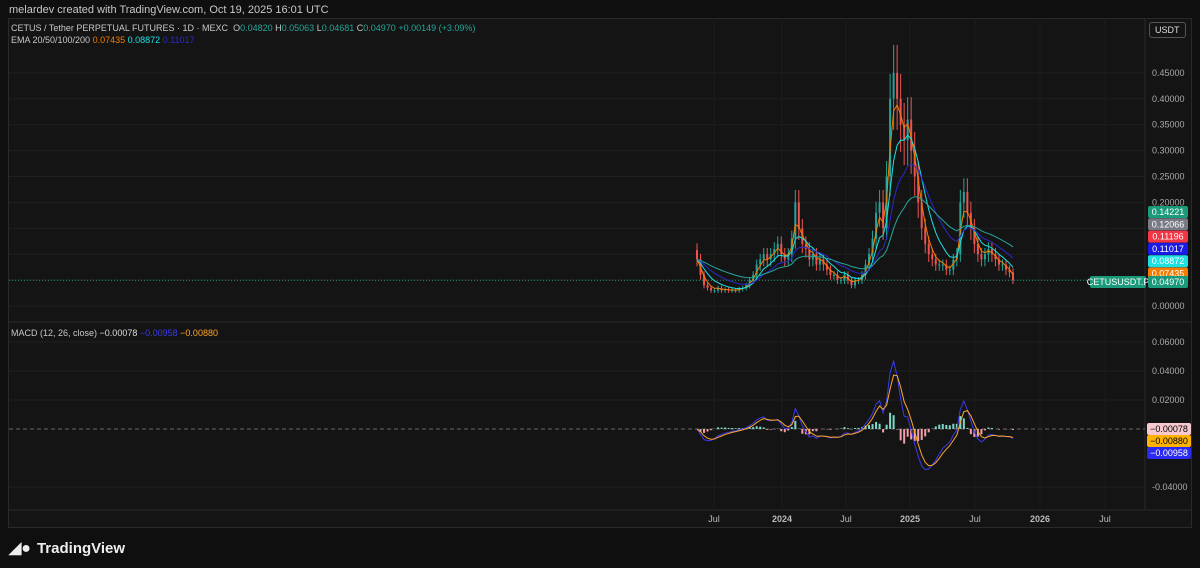 The width and height of the screenshot is (1200, 568). What do you see at coordinates (1168, 202) in the screenshot?
I see `price-tick-label: 0.20000` at bounding box center [1168, 202].